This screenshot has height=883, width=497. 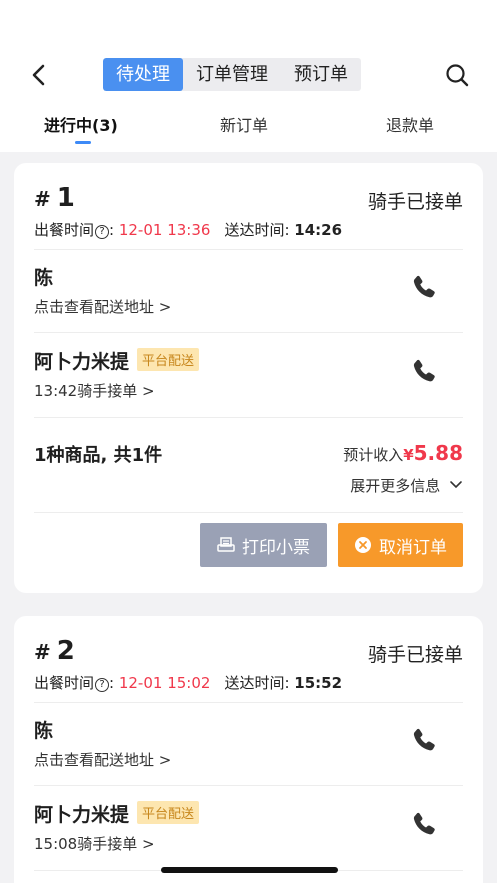 What do you see at coordinates (318, 230) in the screenshot?
I see `delivery-time-value: 14:26` at bounding box center [318, 230].